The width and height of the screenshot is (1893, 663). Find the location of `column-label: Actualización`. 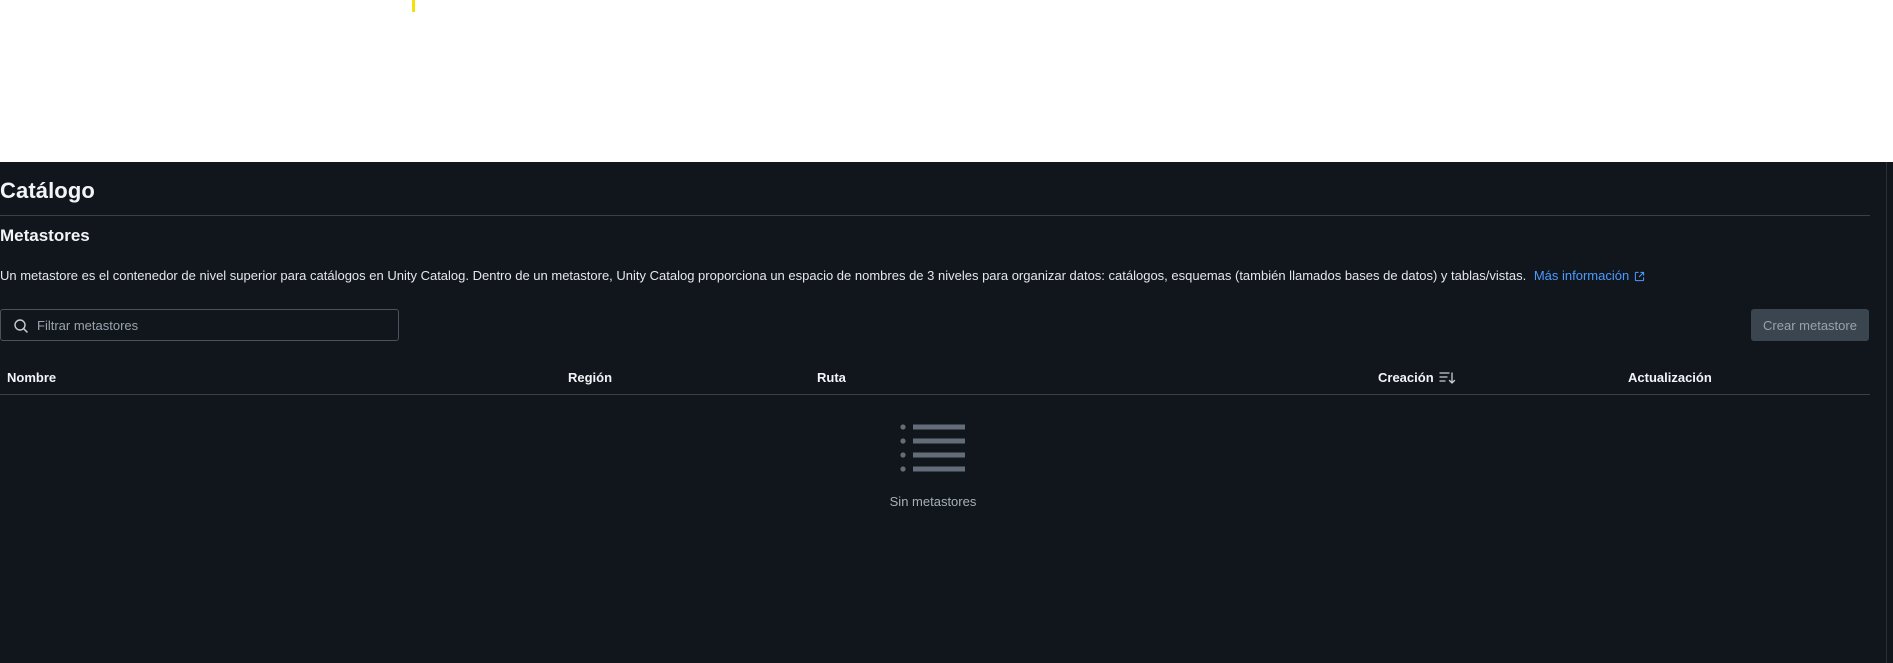

column-label: Actualización is located at coordinates (1670, 377).